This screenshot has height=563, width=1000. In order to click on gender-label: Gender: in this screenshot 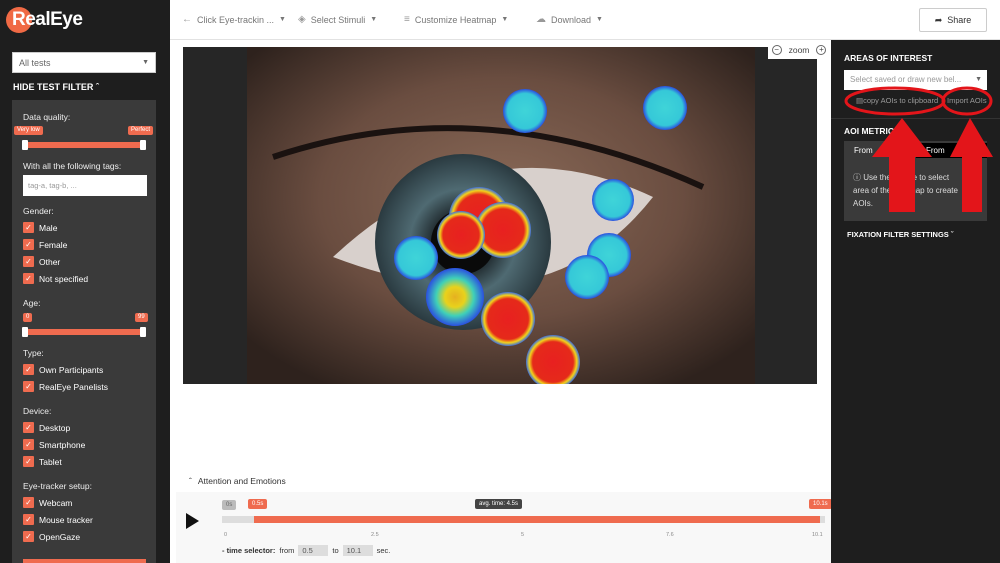, I will do `click(38, 211)`.